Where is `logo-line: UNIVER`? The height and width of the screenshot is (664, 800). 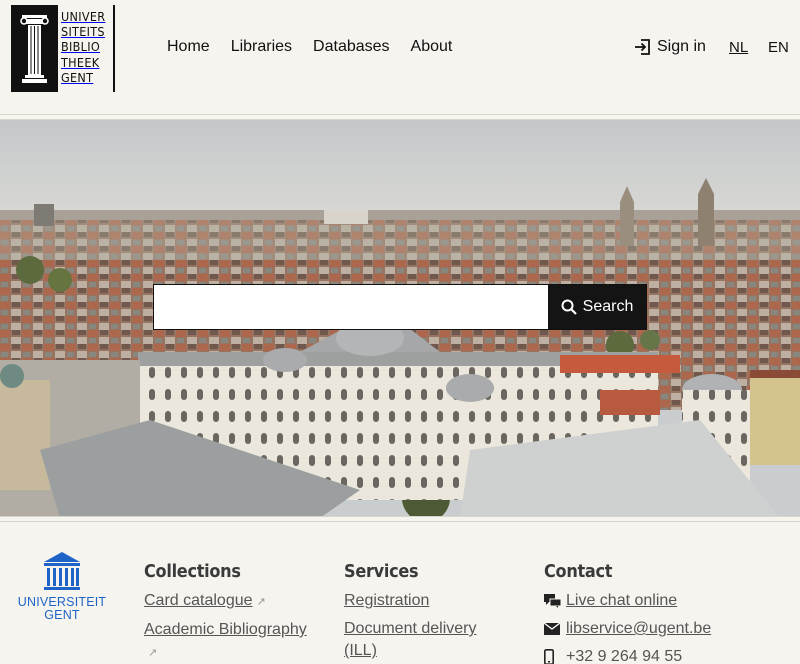
logo-line: UNIVER is located at coordinates (83, 16).